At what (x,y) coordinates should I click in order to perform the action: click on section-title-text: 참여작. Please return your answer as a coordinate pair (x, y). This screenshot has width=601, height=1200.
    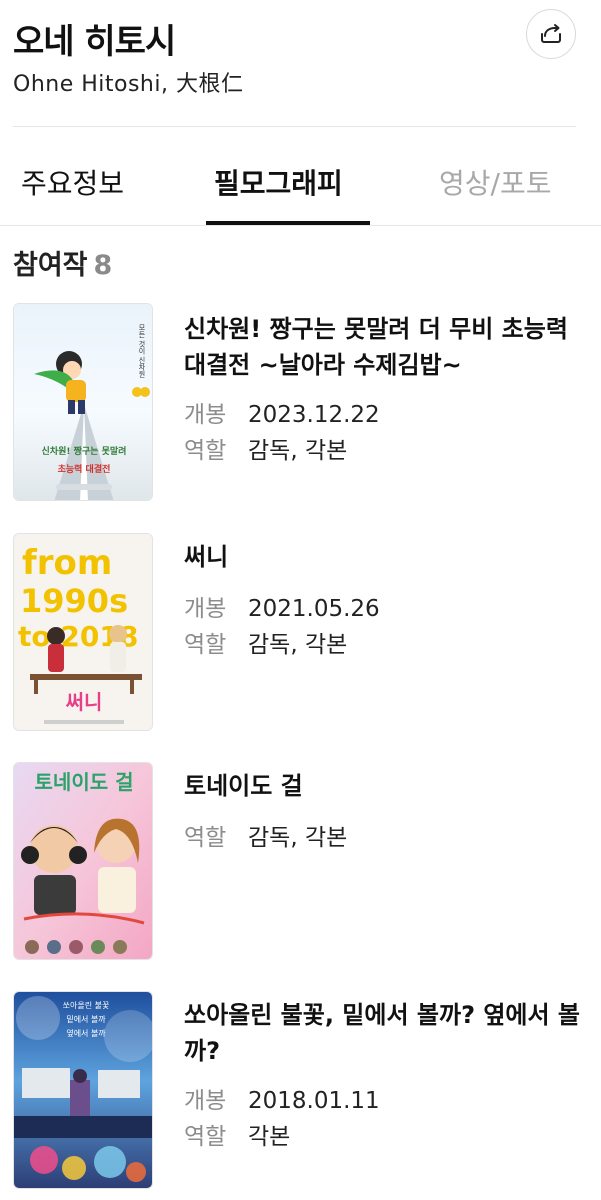
    Looking at the image, I should click on (50, 265).